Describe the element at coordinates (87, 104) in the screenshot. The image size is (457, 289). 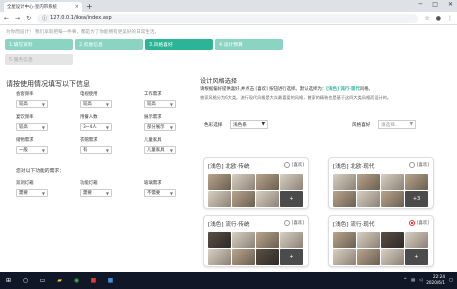
I see `select-value: 较高` at that location.